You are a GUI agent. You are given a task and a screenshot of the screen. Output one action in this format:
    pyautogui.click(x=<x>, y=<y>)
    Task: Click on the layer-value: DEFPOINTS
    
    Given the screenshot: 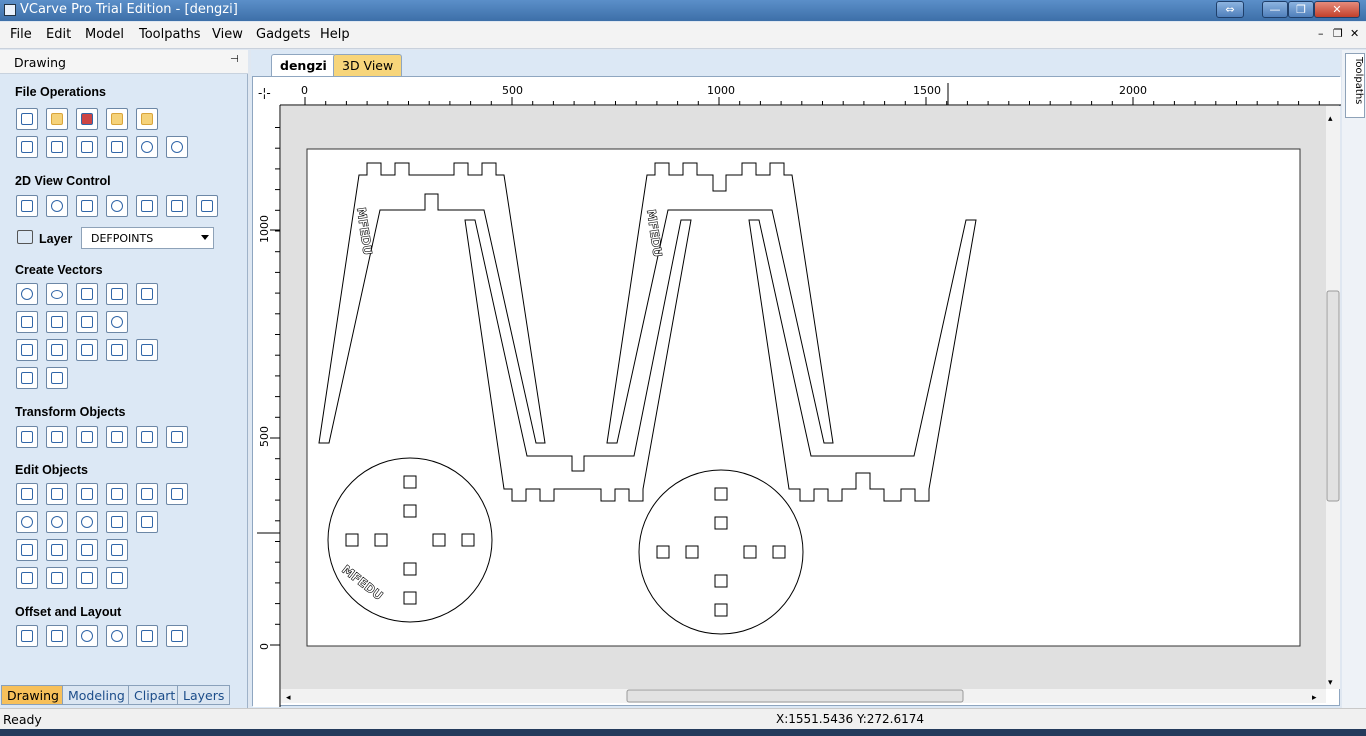 What is the action you would take?
    pyautogui.click(x=122, y=238)
    